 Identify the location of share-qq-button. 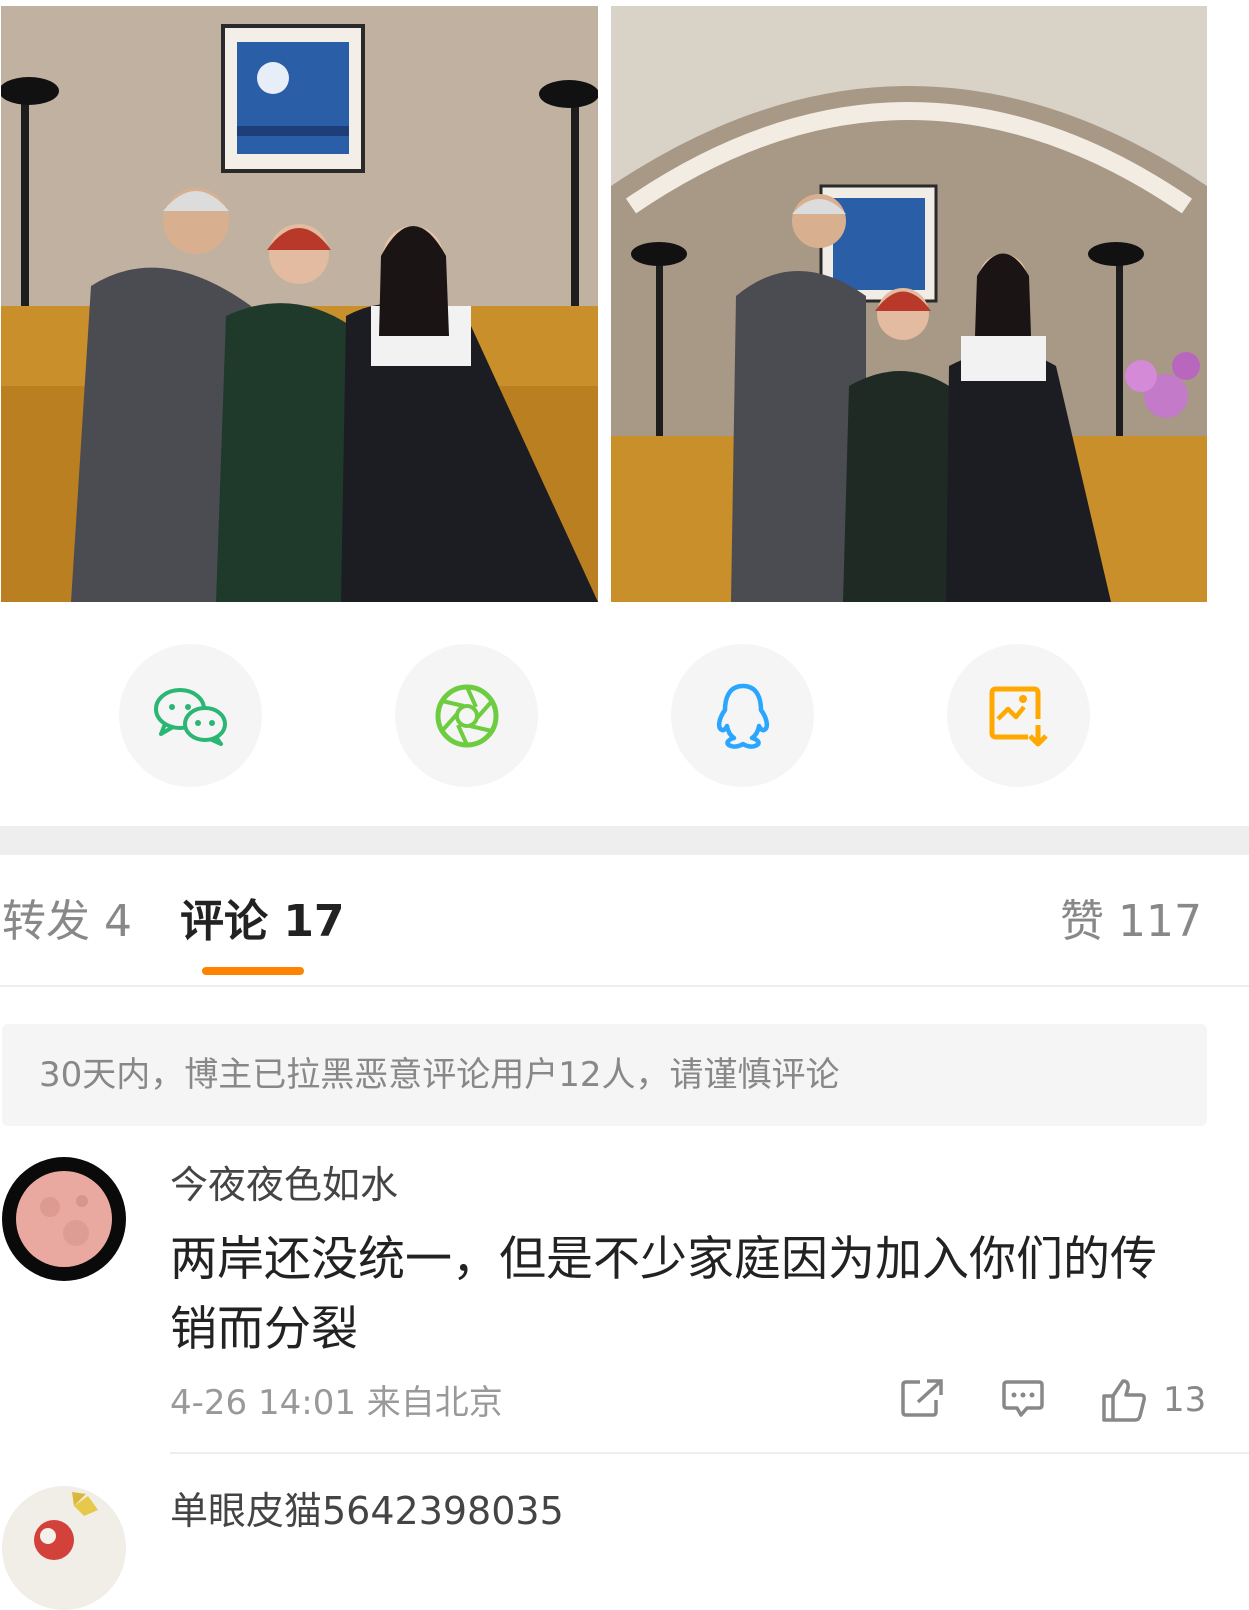
(742, 715).